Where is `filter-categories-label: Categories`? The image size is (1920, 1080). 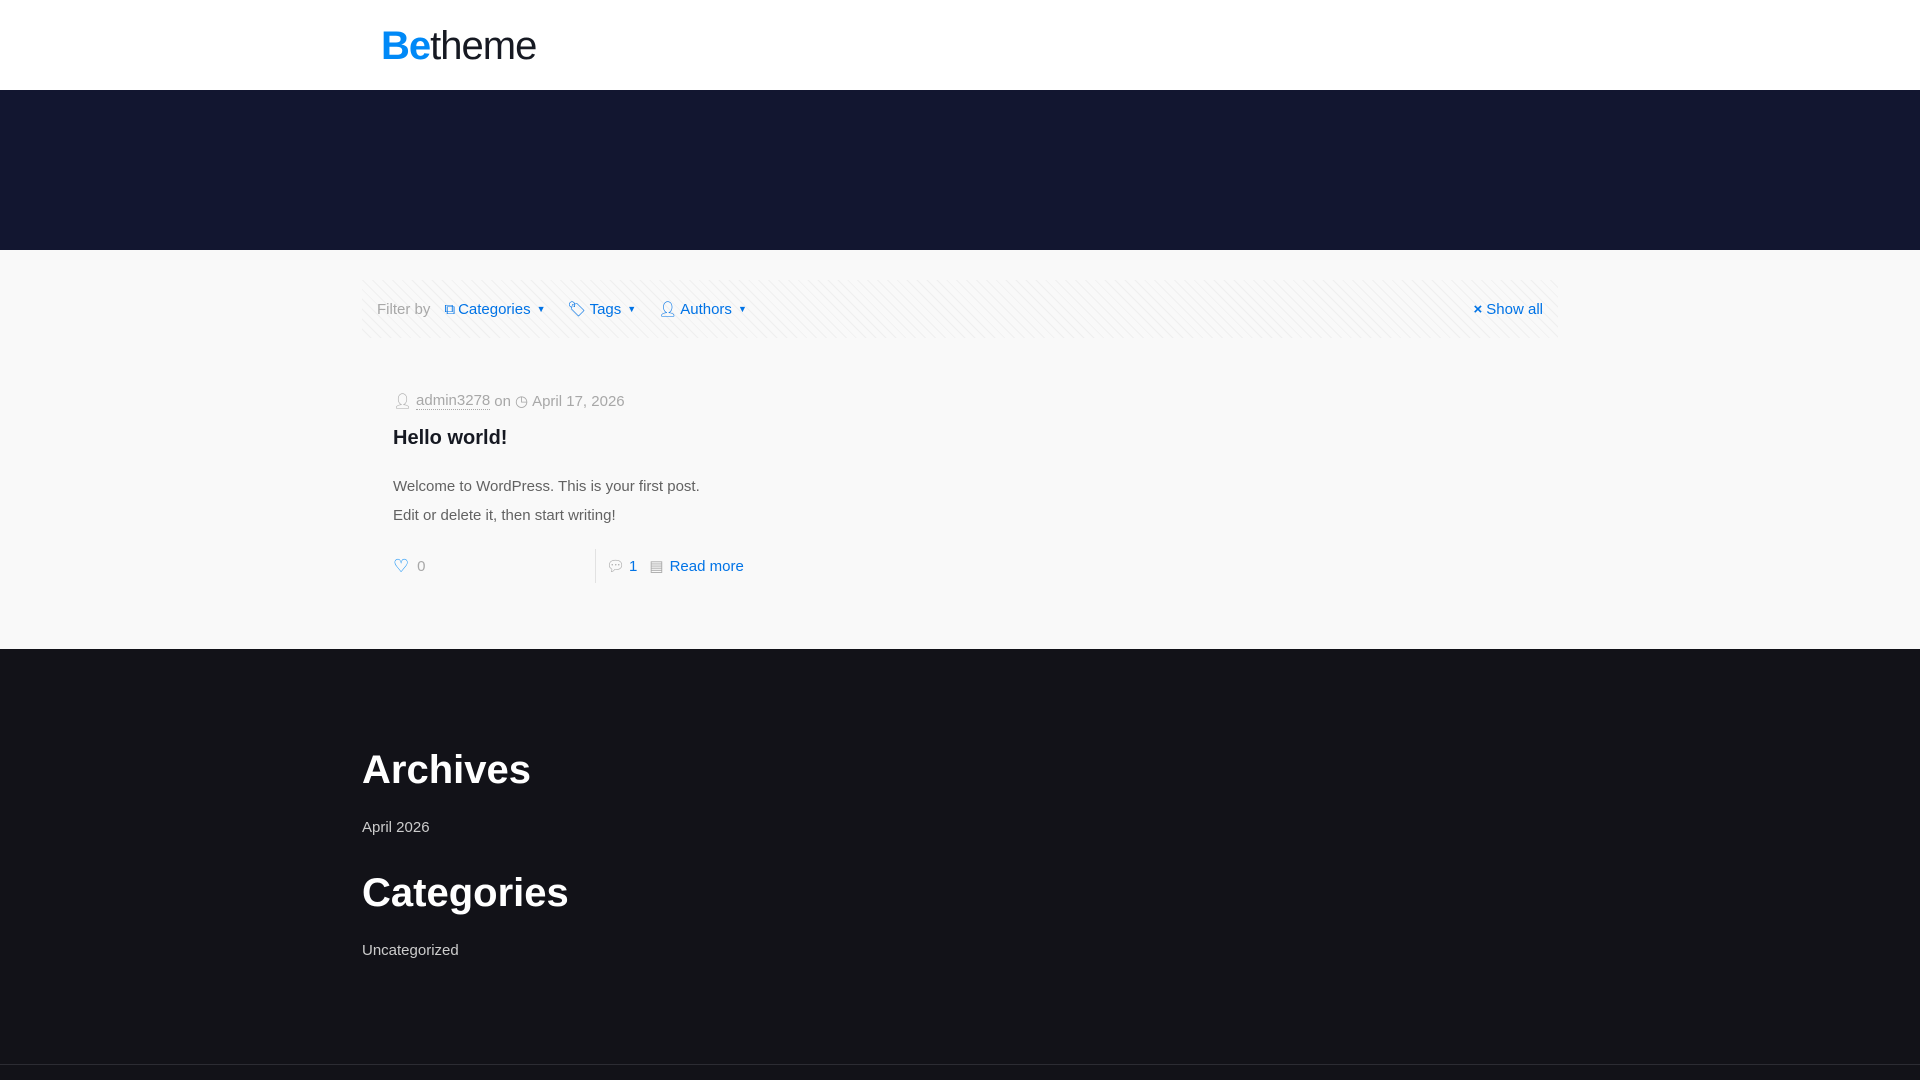
filter-categories-label: Categories is located at coordinates (494, 309).